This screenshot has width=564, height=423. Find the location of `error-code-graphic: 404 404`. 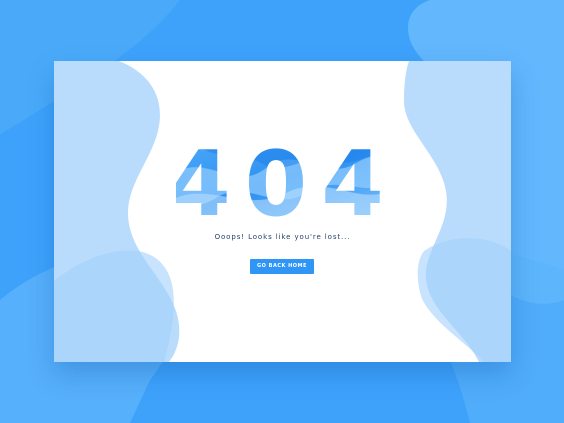

error-code-graphic: 404 404 is located at coordinates (283, 181).